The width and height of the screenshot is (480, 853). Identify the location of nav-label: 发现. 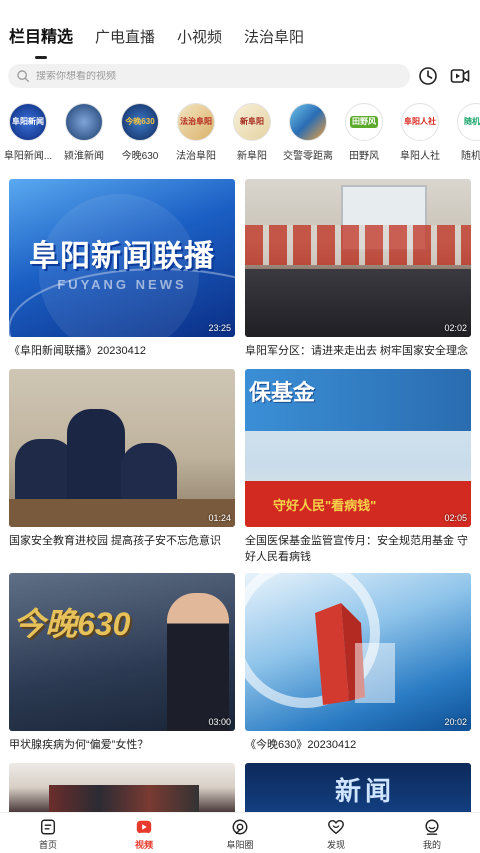
(335, 845).